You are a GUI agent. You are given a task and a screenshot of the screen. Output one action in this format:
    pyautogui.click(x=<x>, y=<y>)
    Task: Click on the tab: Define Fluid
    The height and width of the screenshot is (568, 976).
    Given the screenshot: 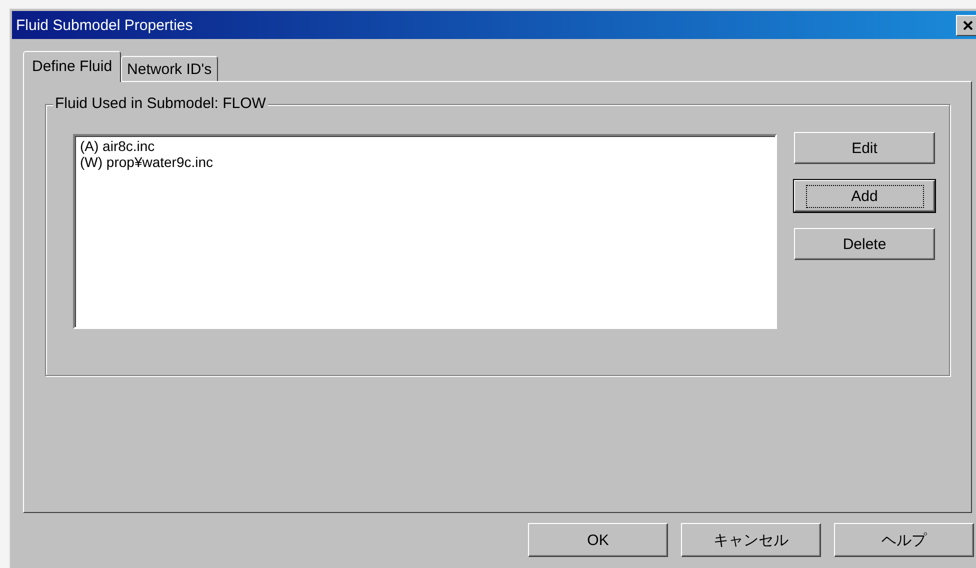 What is the action you would take?
    pyautogui.click(x=72, y=66)
    